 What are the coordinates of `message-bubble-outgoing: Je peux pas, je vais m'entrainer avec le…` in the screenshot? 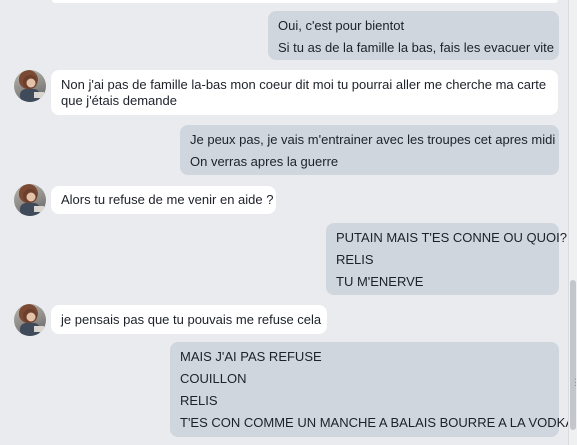 It's located at (369, 150).